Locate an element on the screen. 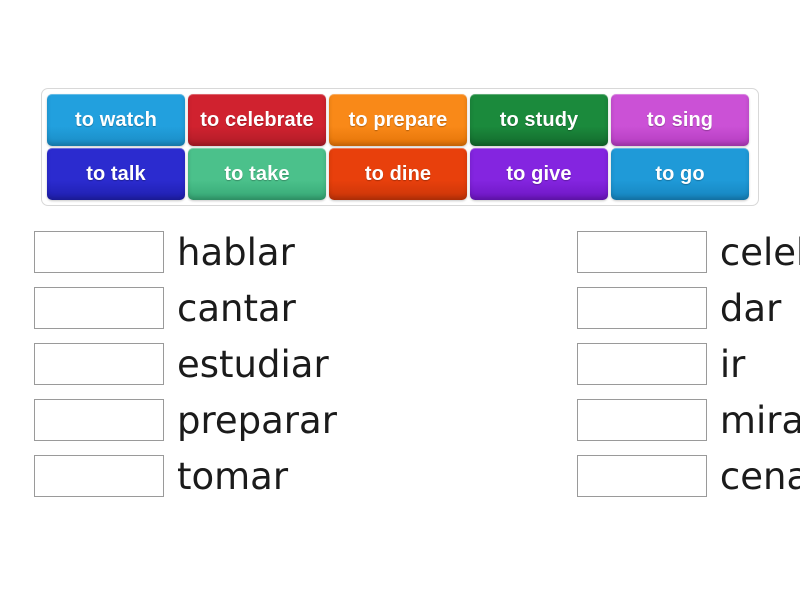  answer-row-ir: ir is located at coordinates (688, 364).